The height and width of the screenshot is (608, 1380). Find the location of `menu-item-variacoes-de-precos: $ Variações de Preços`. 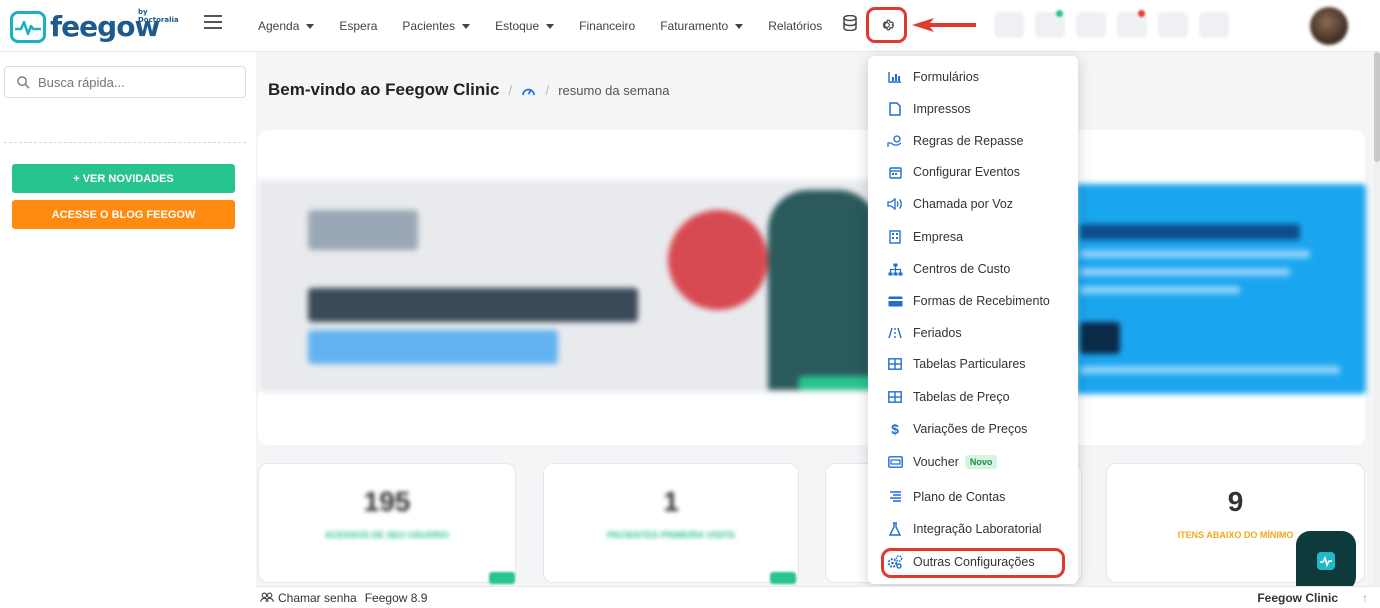

menu-item-variacoes-de-precos: $ Variações de Preços is located at coordinates (973, 429).